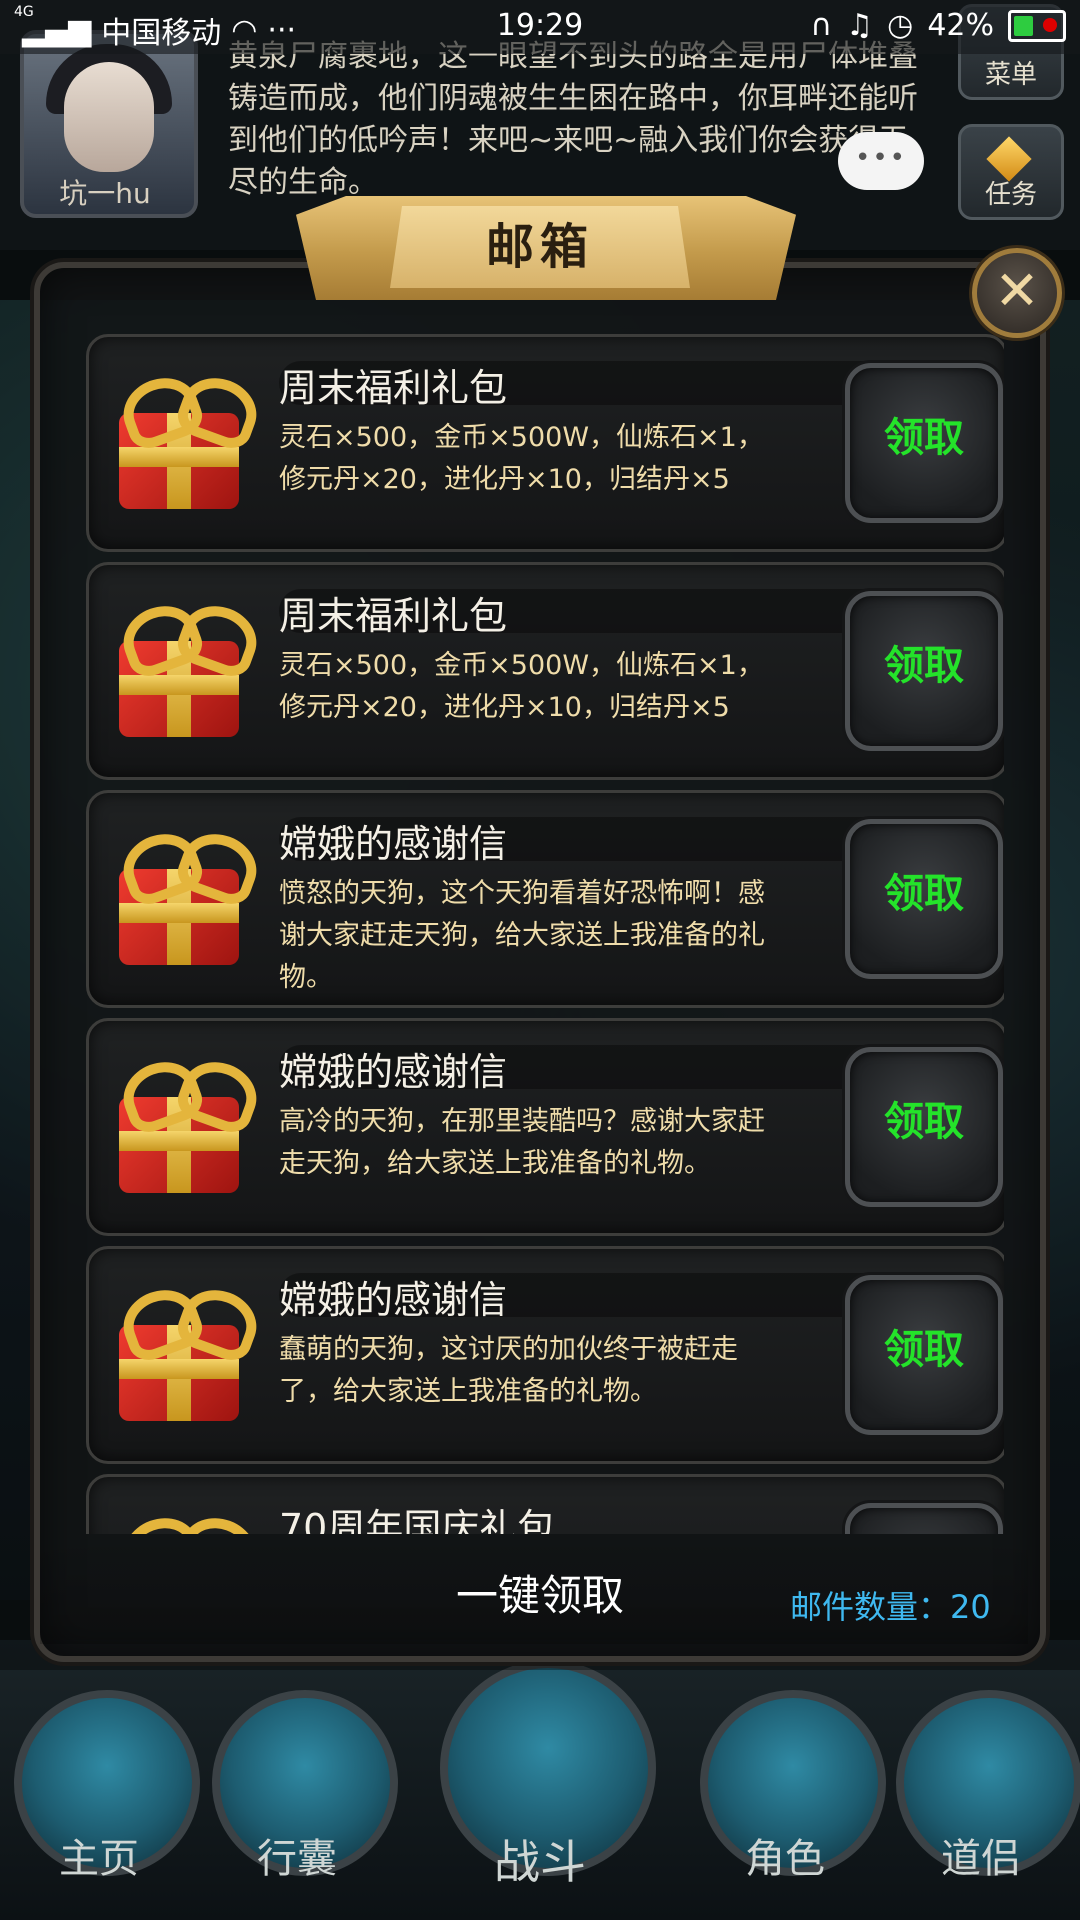 The image size is (1080, 1920). Describe the element at coordinates (522, 1142) in the screenshot. I see `mail-description: 高冷的天狗，在那里装酷吗？感谢大家赶走天狗，给大家送上我准备的礼物。` at that location.